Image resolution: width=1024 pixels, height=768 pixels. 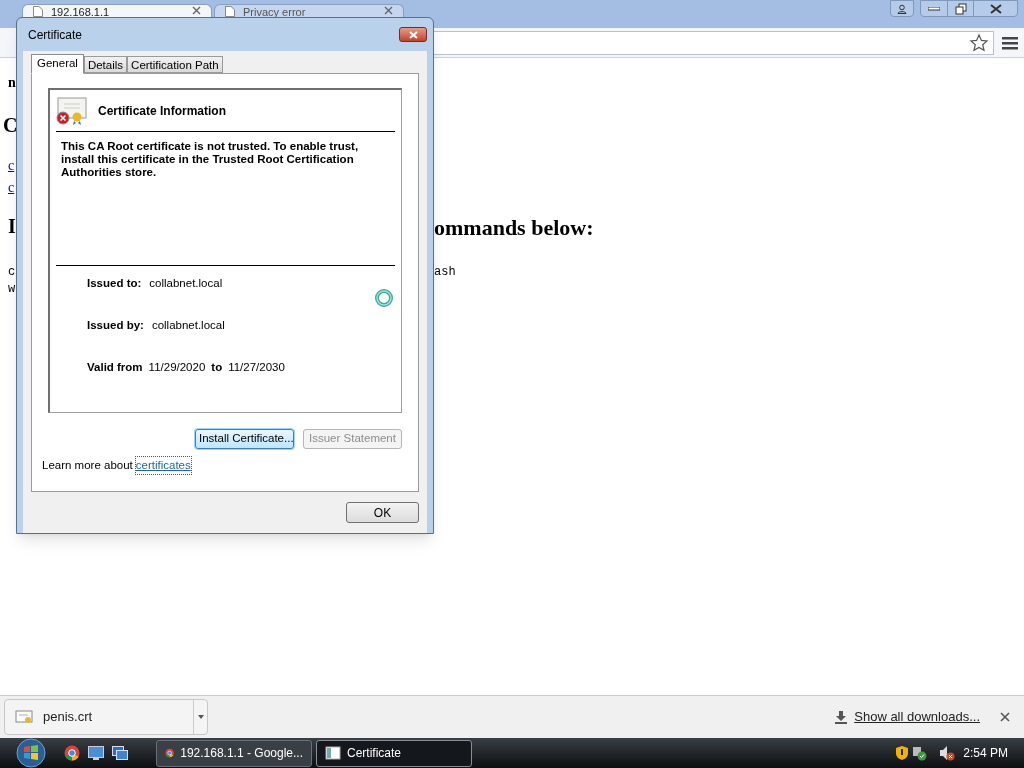 What do you see at coordinates (200, 717) in the screenshot?
I see `caret-icon` at bounding box center [200, 717].